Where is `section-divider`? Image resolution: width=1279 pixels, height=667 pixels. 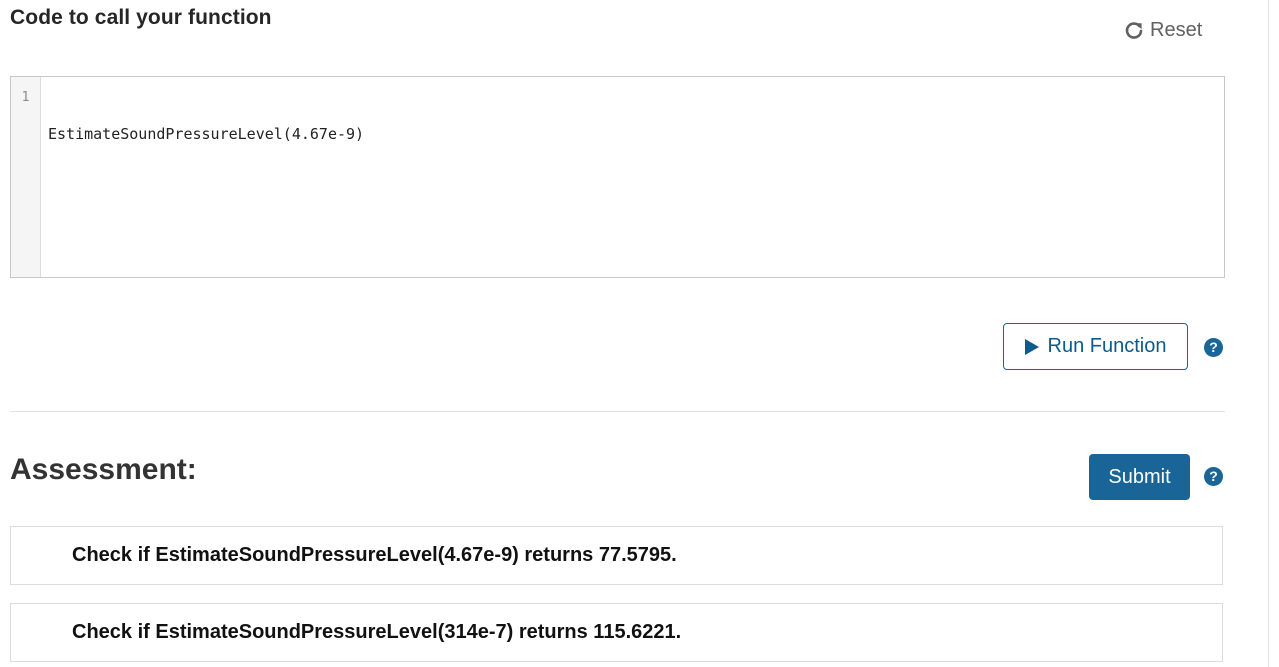 section-divider is located at coordinates (617, 411).